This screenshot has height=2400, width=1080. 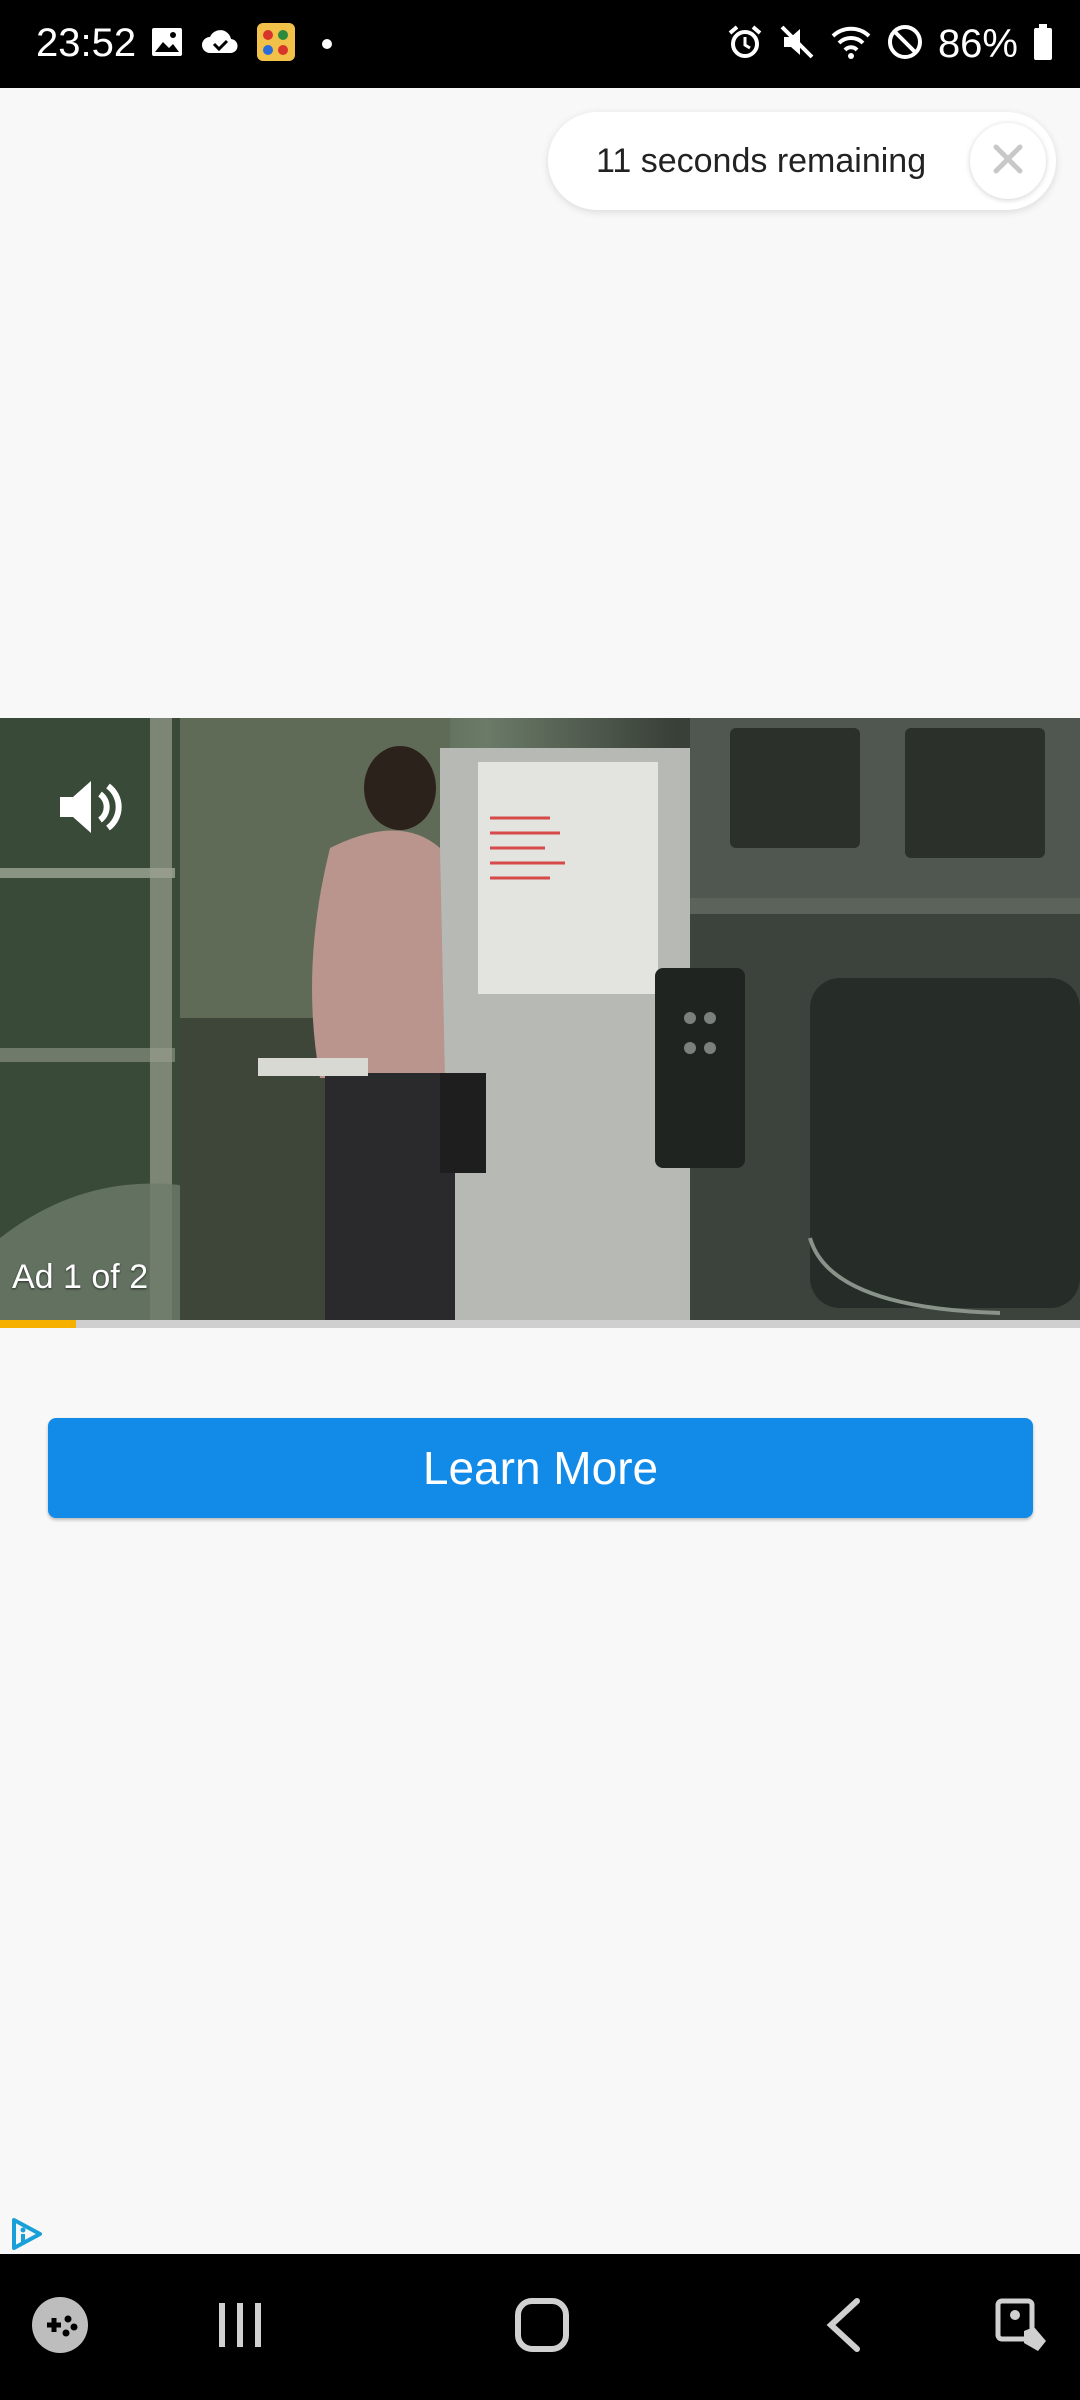 I want to click on app-icon, so click(x=276, y=44).